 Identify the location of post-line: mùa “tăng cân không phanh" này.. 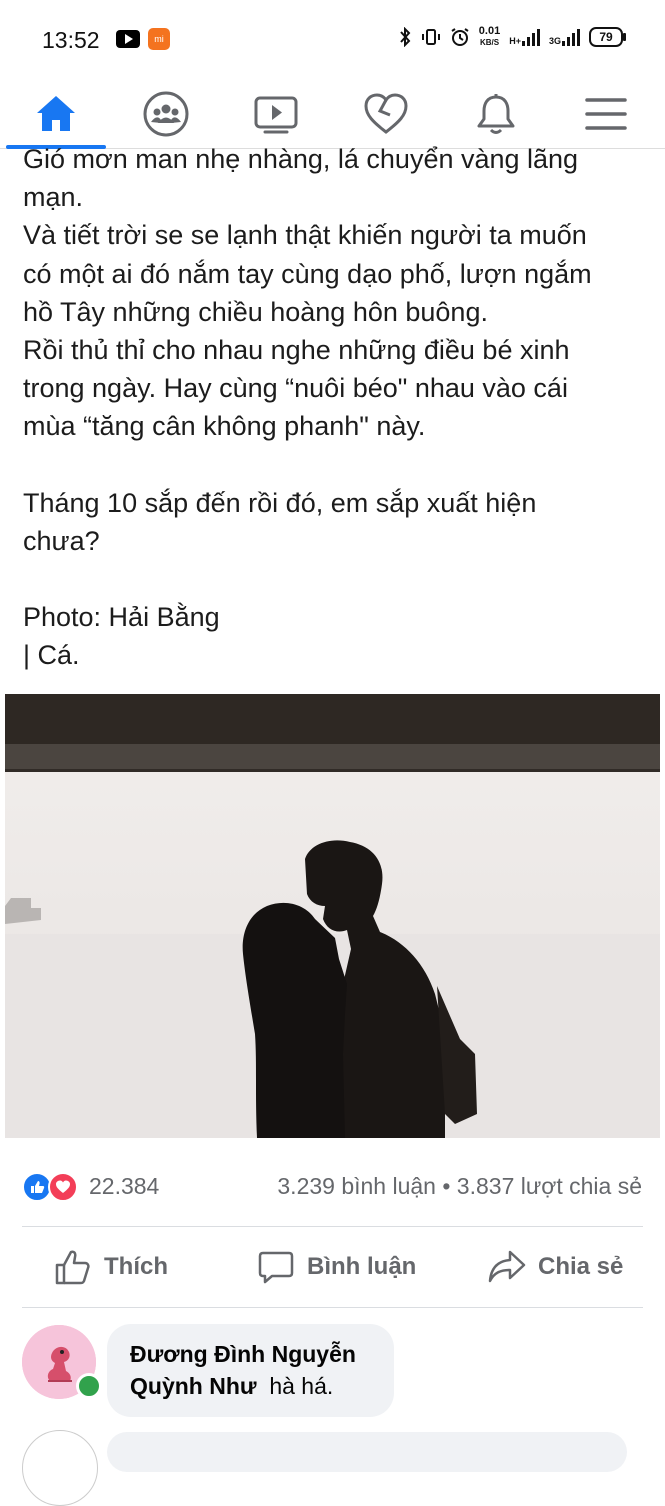
(224, 426).